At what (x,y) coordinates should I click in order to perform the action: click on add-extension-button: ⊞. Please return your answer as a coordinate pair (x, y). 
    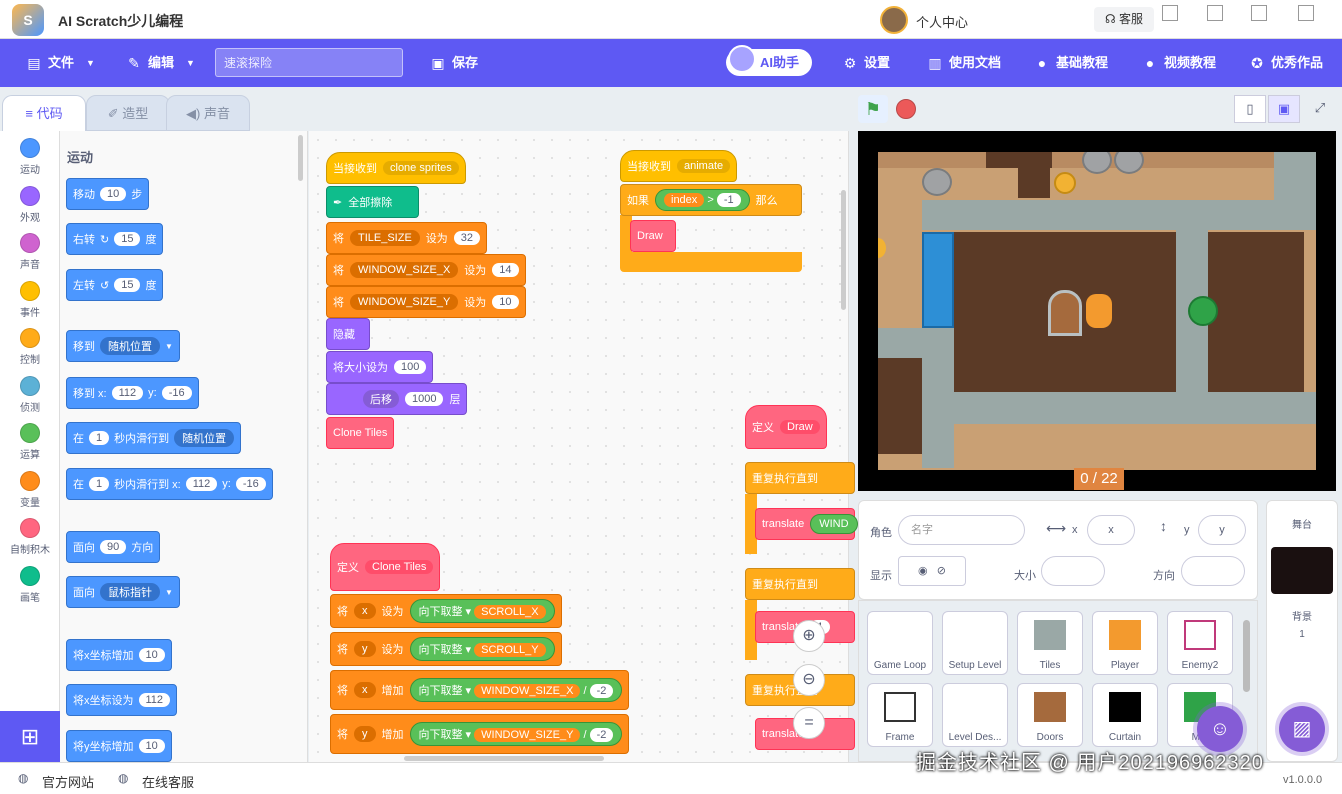
    Looking at the image, I should click on (30, 736).